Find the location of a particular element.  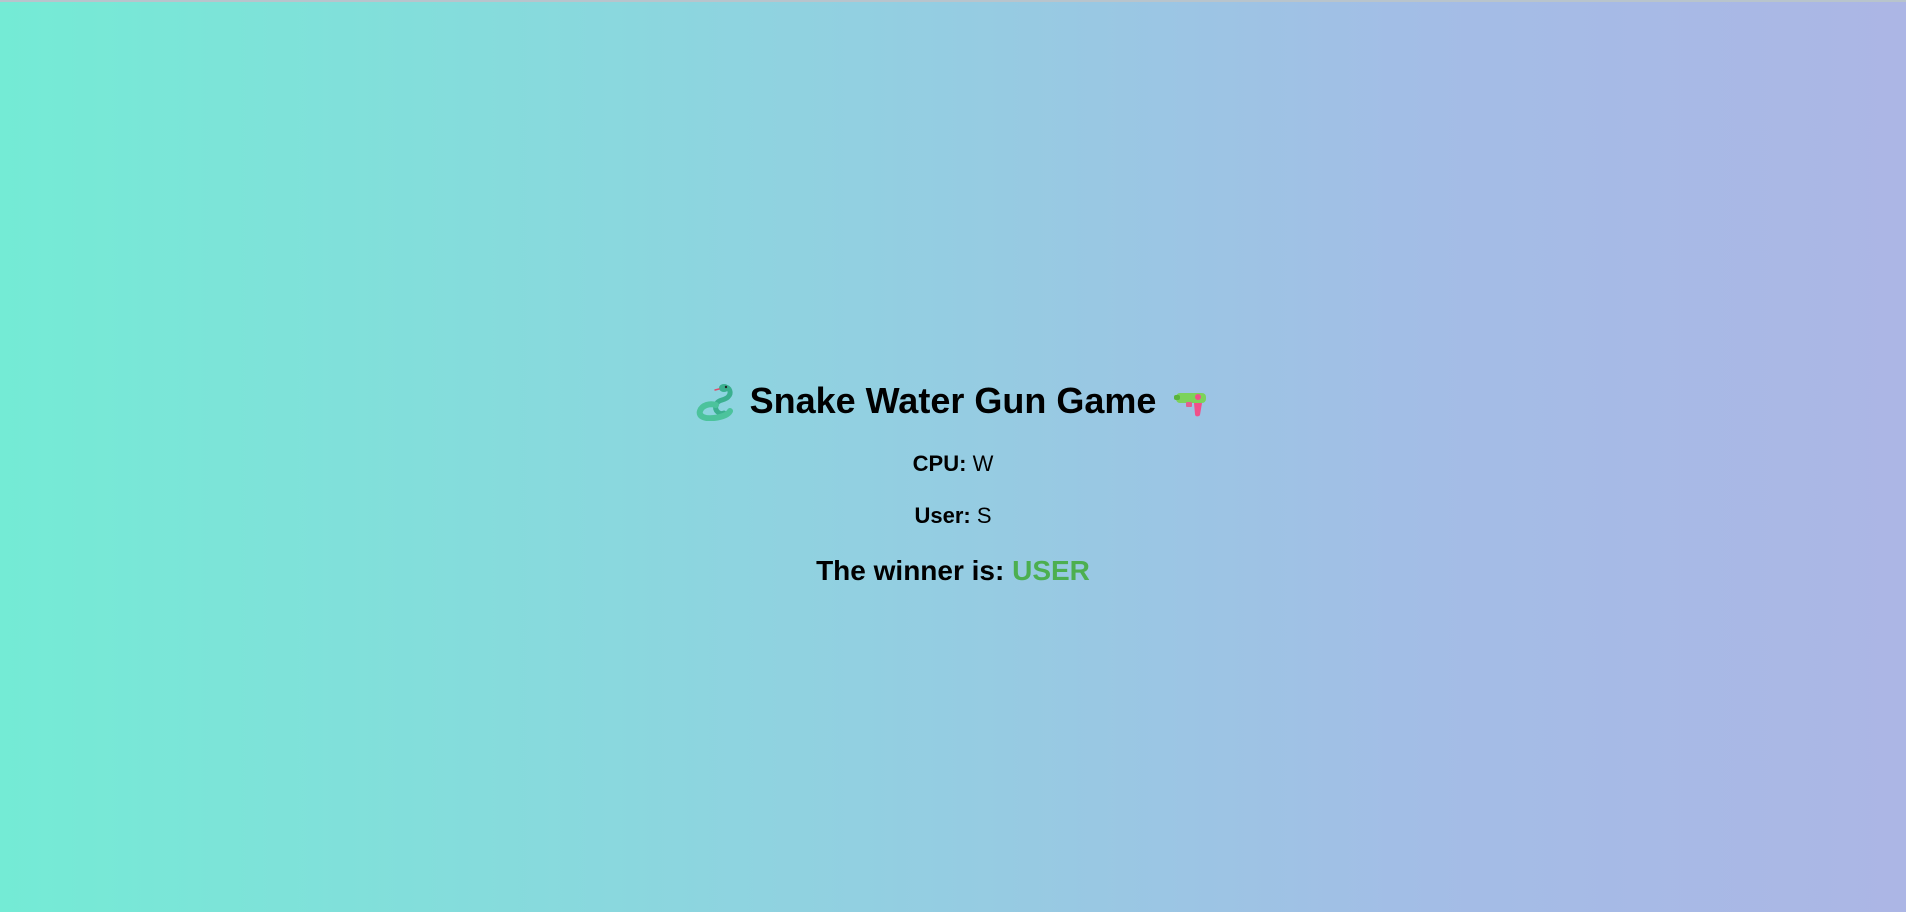

cpu-choice-value: W is located at coordinates (983, 463).